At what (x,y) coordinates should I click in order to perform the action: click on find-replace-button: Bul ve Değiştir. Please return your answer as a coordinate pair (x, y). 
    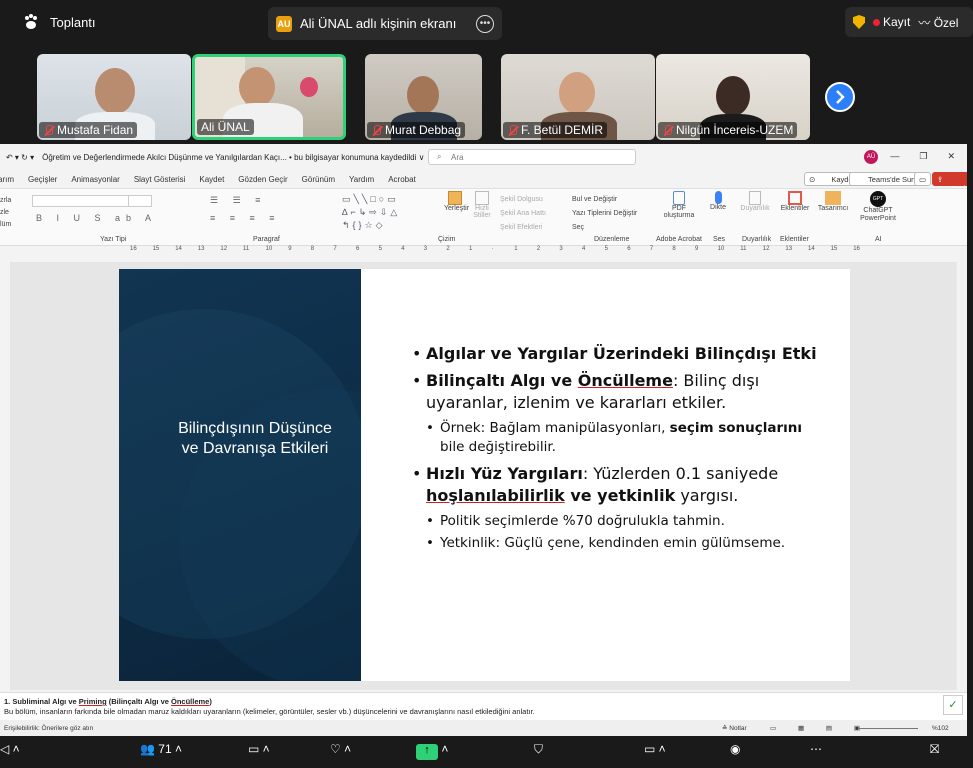
    Looking at the image, I should click on (604, 200).